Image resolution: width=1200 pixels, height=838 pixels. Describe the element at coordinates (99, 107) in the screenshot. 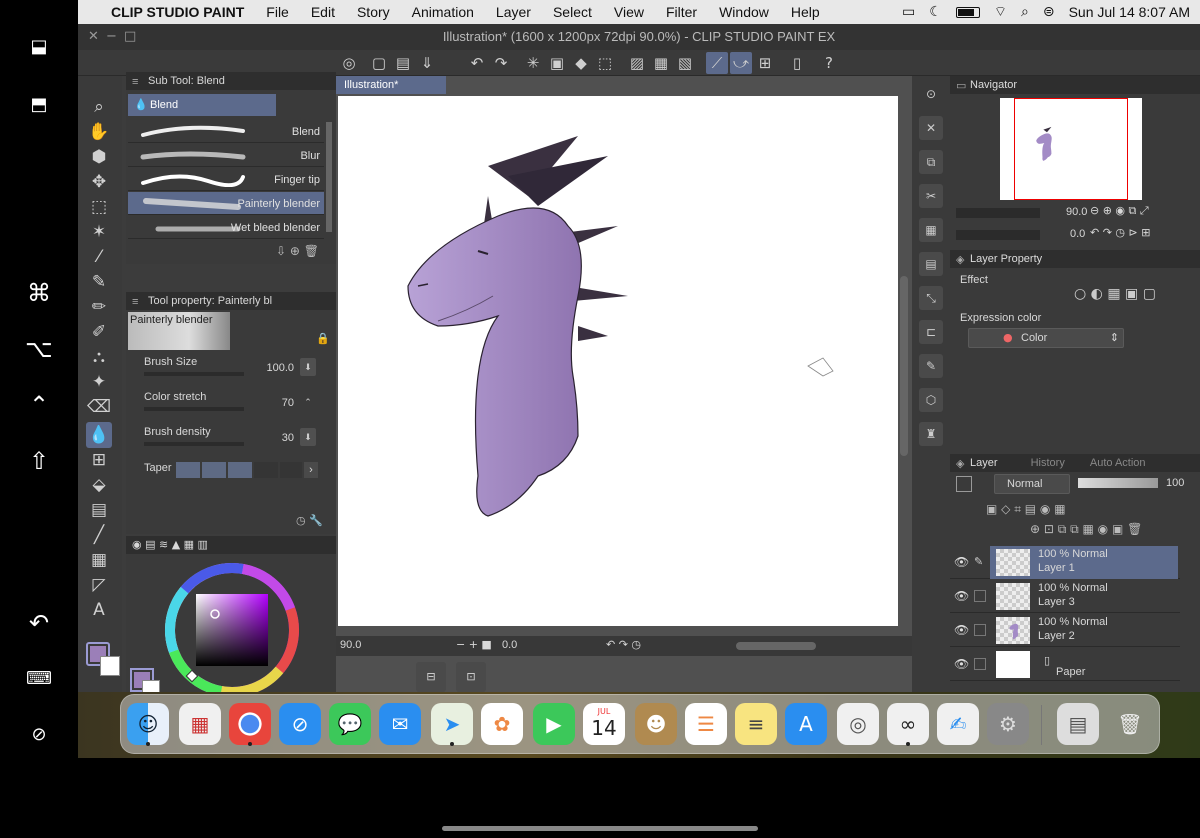

I see `zoom-tool-icon: ⌕` at that location.